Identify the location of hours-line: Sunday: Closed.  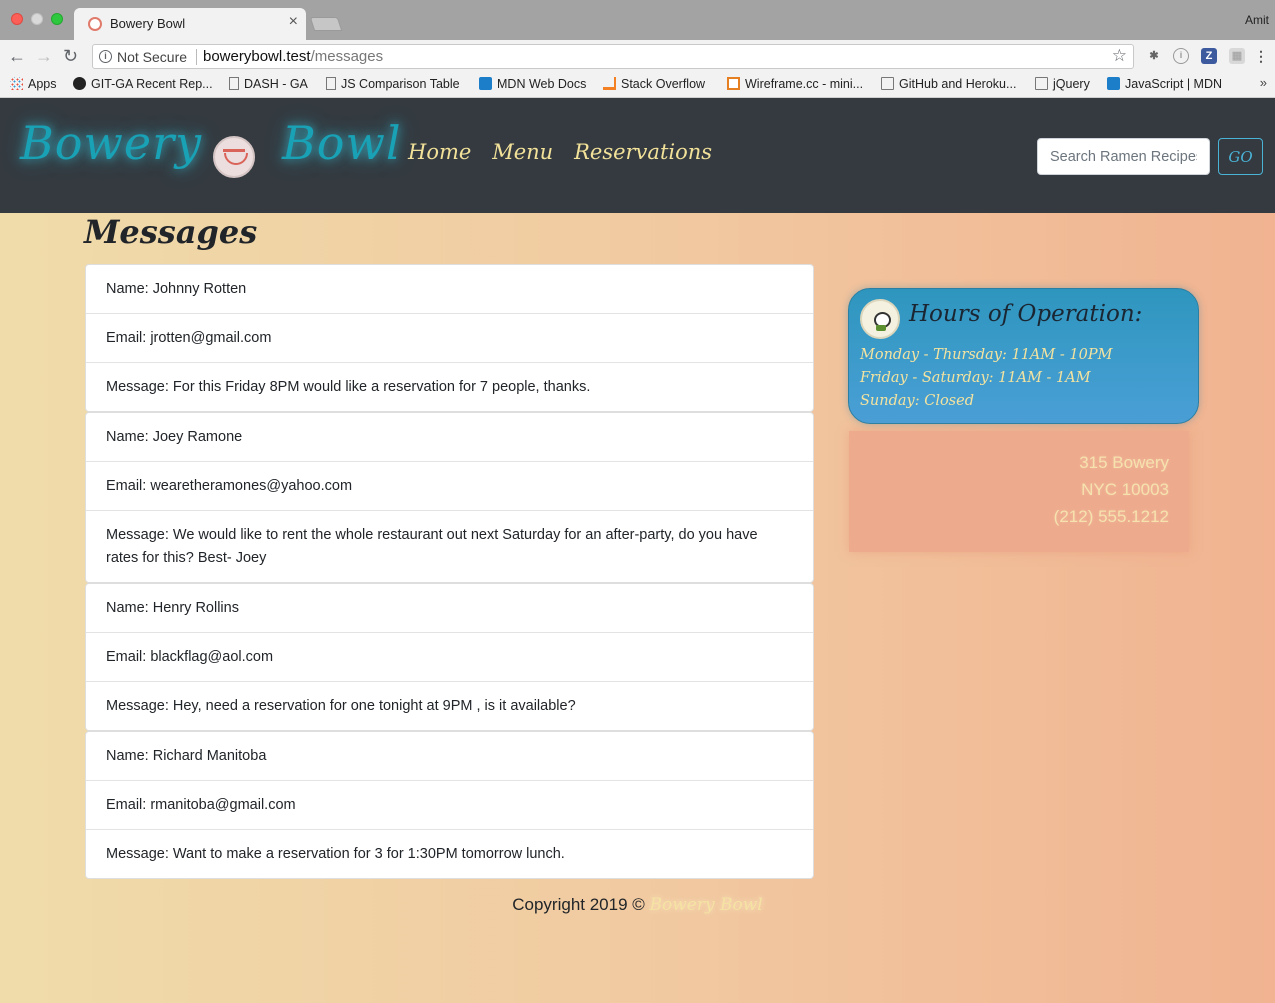
(917, 401).